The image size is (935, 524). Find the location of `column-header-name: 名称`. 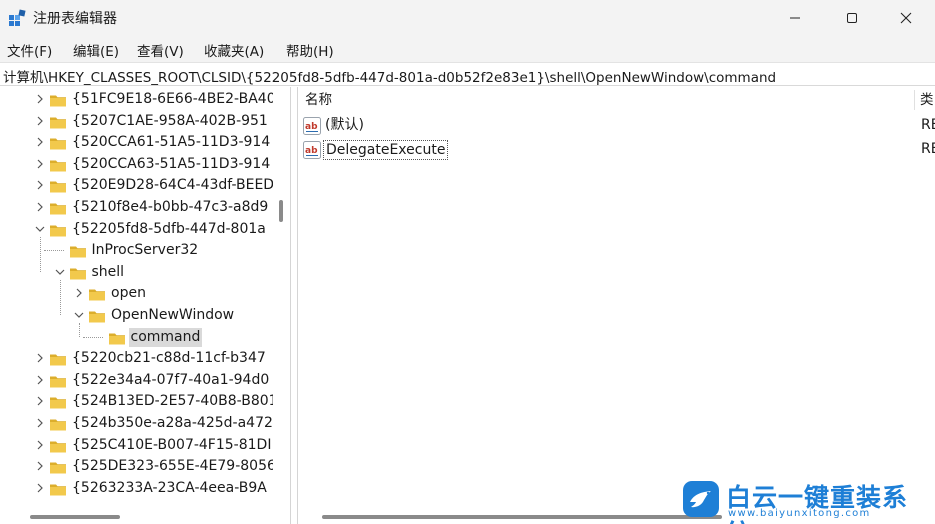

column-header-name: 名称 is located at coordinates (318, 100).